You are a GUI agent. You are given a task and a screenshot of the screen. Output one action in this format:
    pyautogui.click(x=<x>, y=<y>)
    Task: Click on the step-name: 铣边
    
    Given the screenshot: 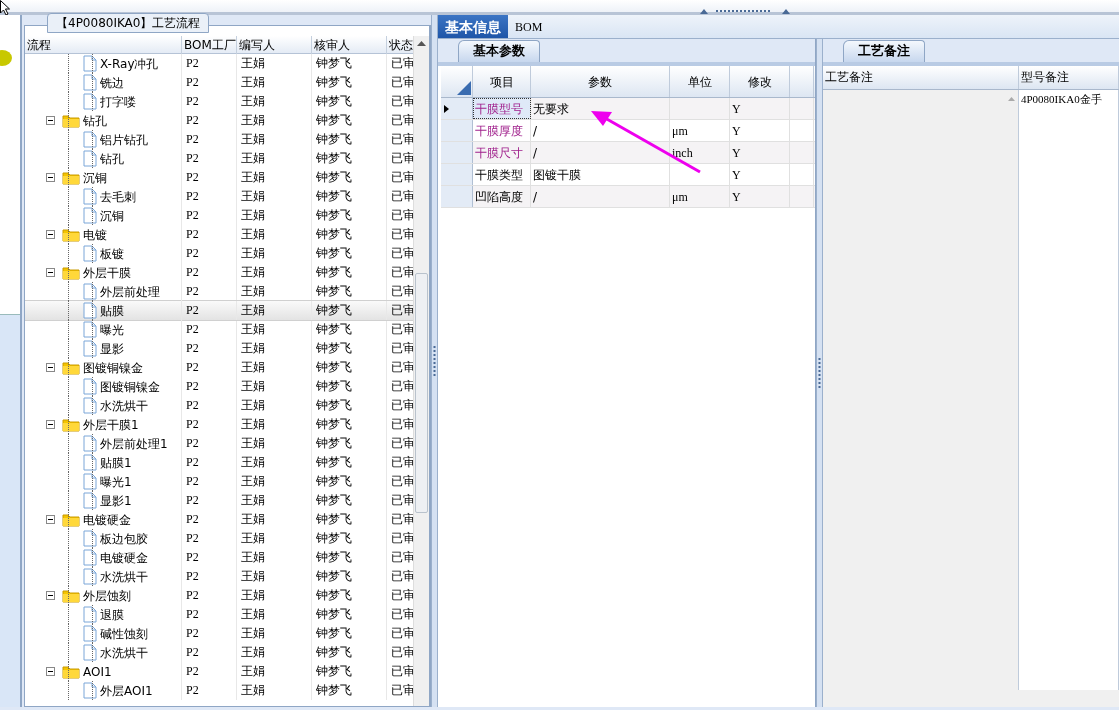 What is the action you would take?
    pyautogui.click(x=112, y=82)
    